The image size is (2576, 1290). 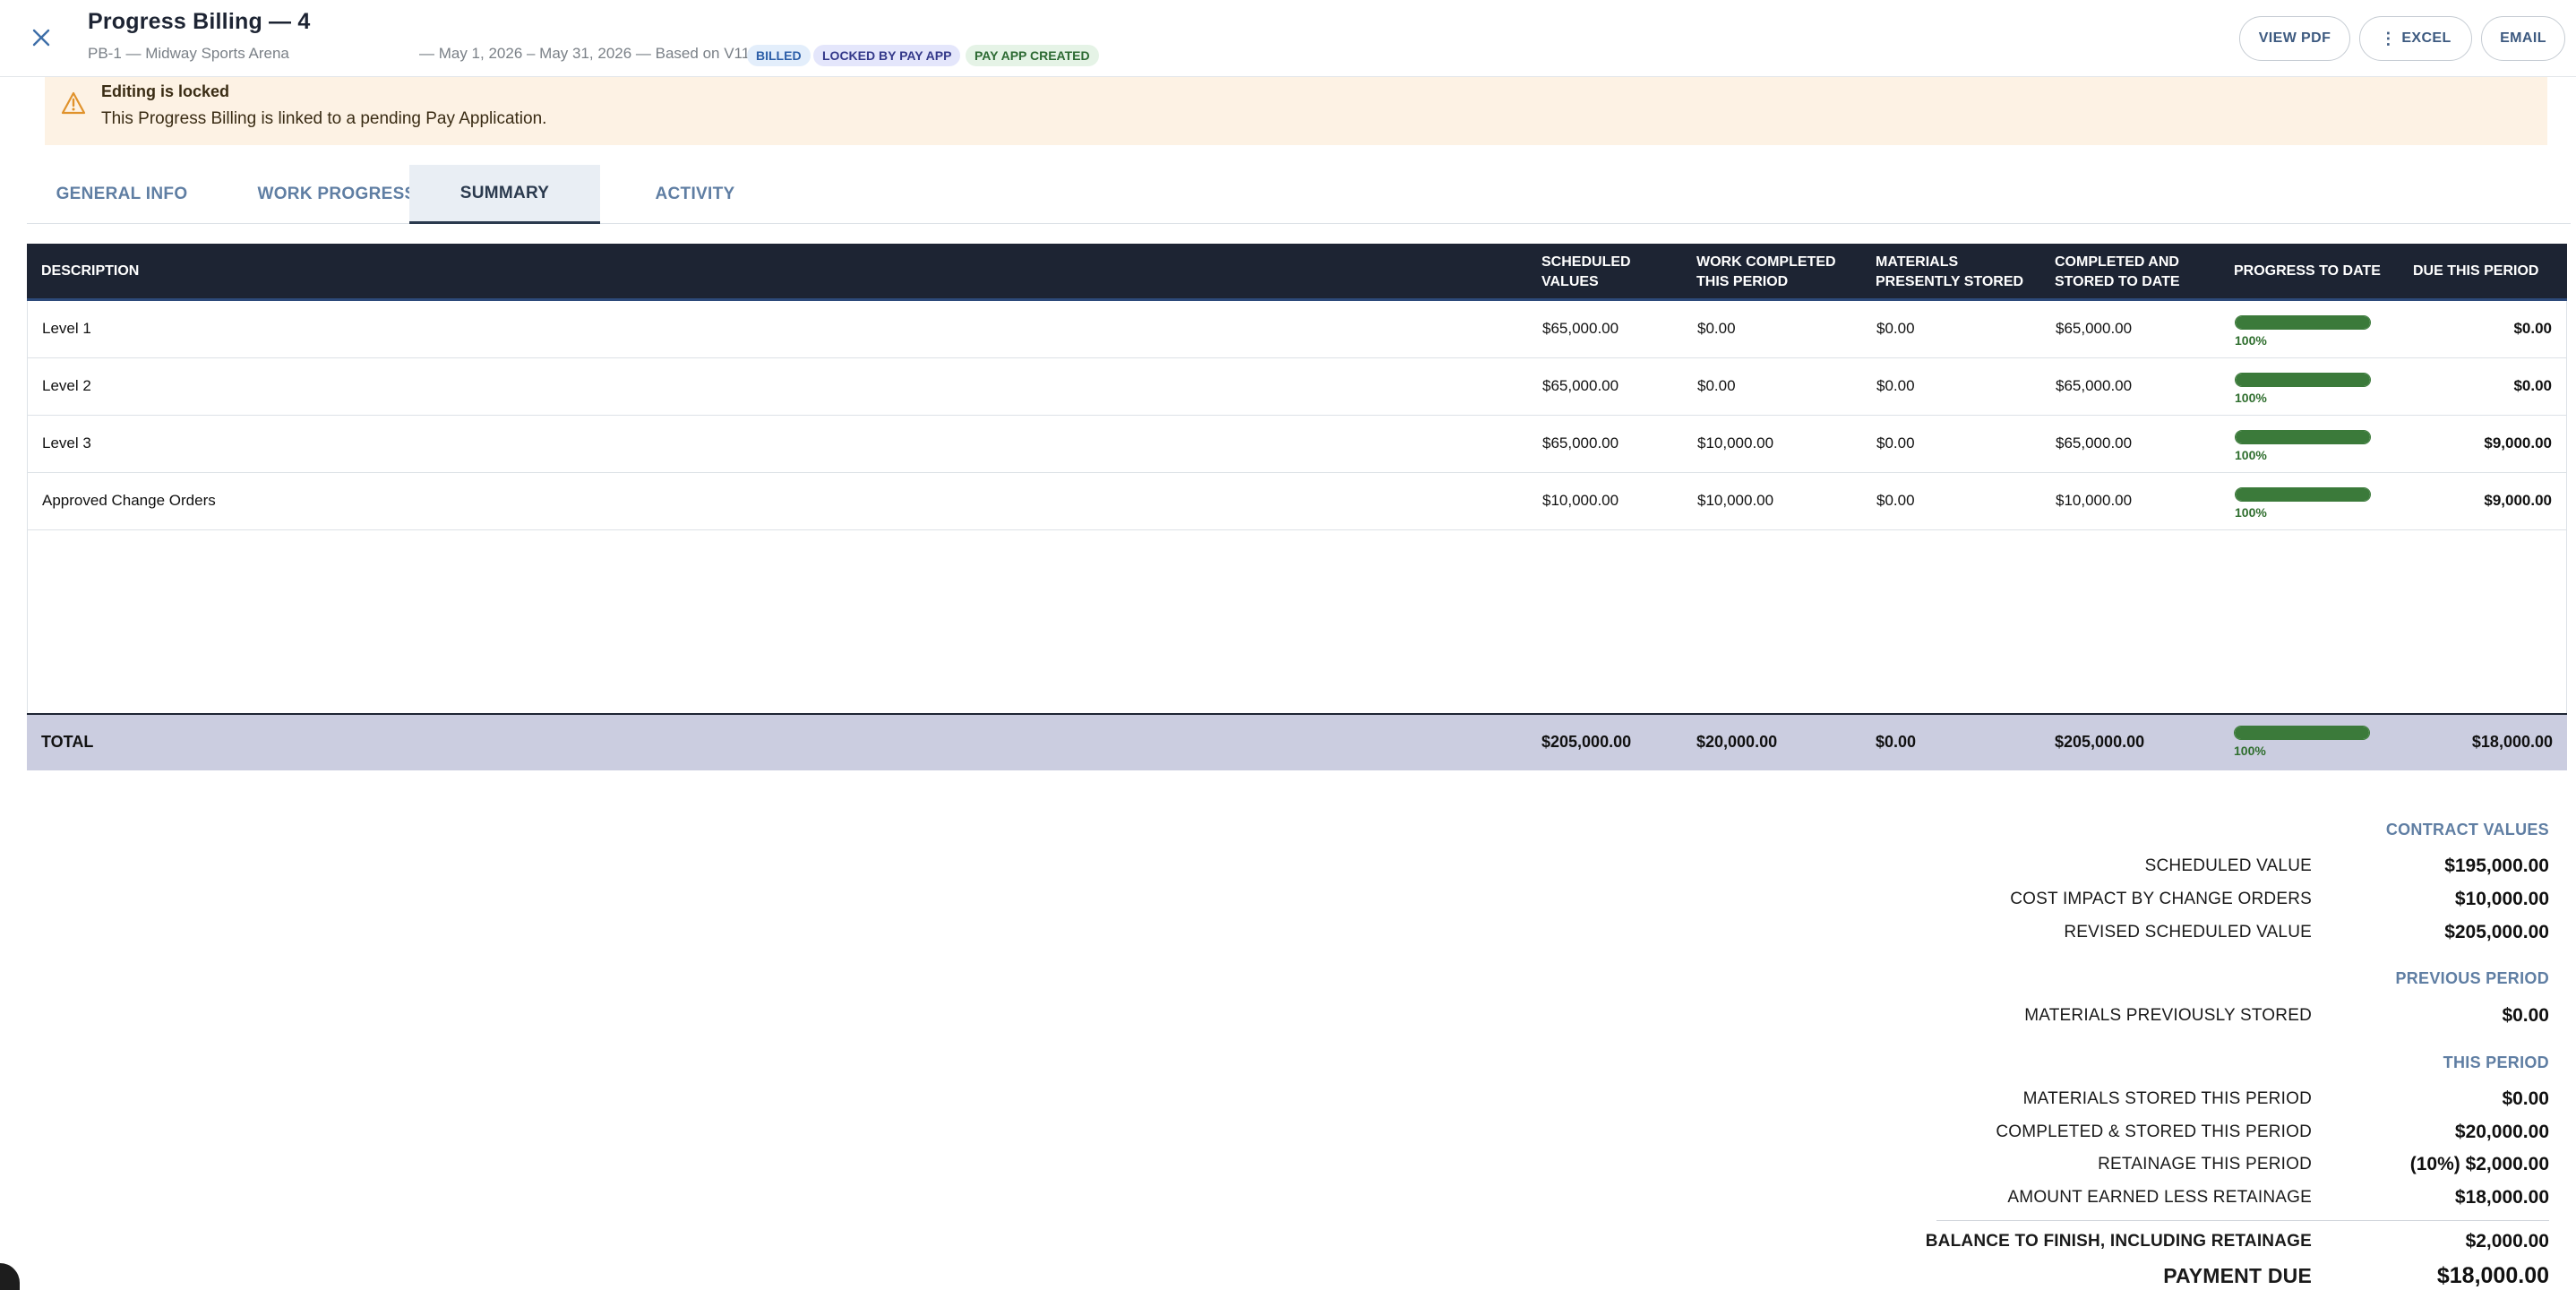 I want to click on tab-summary: SUMMARY, so click(x=504, y=194).